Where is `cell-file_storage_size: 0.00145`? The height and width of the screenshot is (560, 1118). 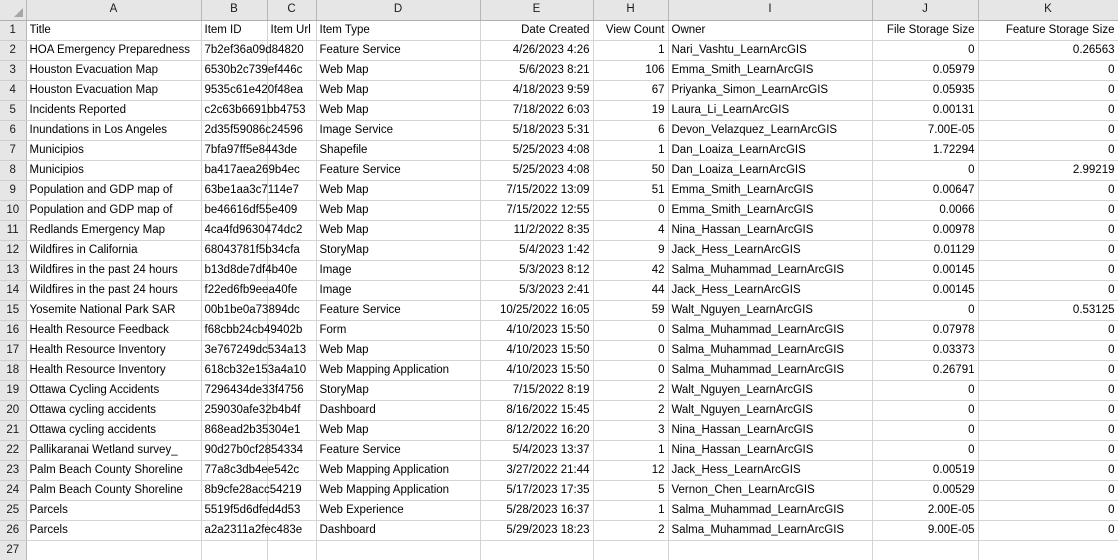
cell-file_storage_size: 0.00145 is located at coordinates (925, 290).